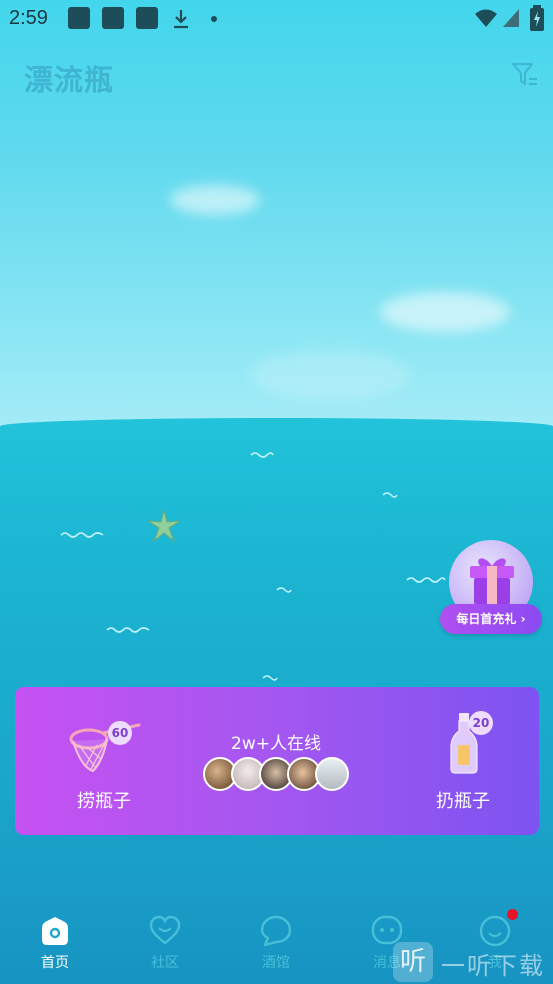 This screenshot has width=553, height=984. What do you see at coordinates (512, 914) in the screenshot?
I see `notification-dot` at bounding box center [512, 914].